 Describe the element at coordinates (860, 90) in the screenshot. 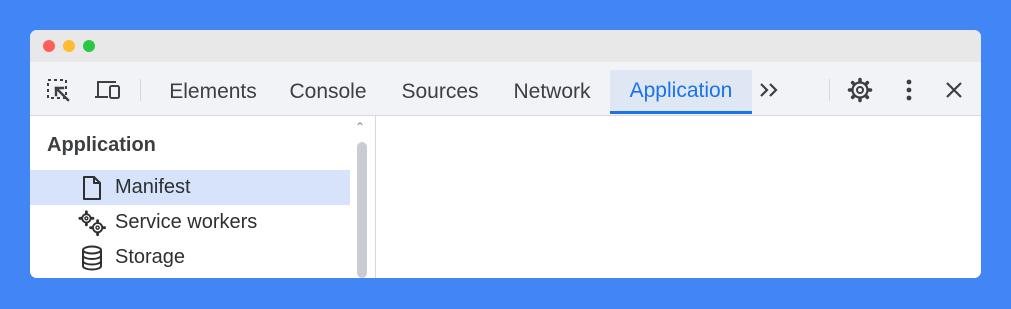

I see `gear-icon` at that location.